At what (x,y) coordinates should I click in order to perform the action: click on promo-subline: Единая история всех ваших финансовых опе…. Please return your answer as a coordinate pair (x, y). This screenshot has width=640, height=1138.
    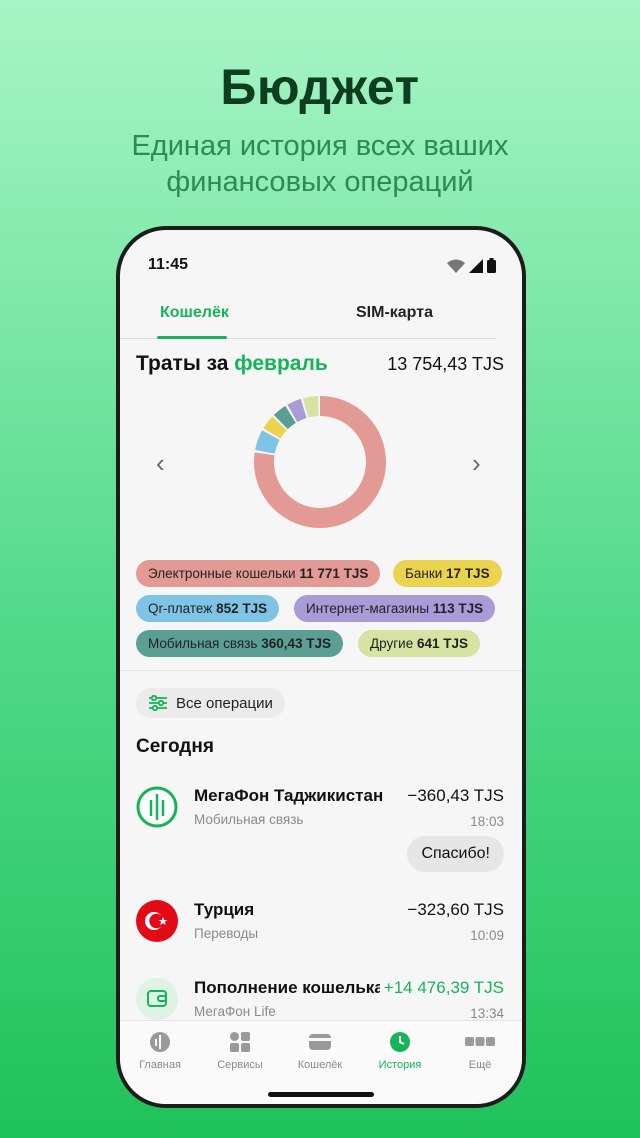
    Looking at the image, I should click on (320, 164).